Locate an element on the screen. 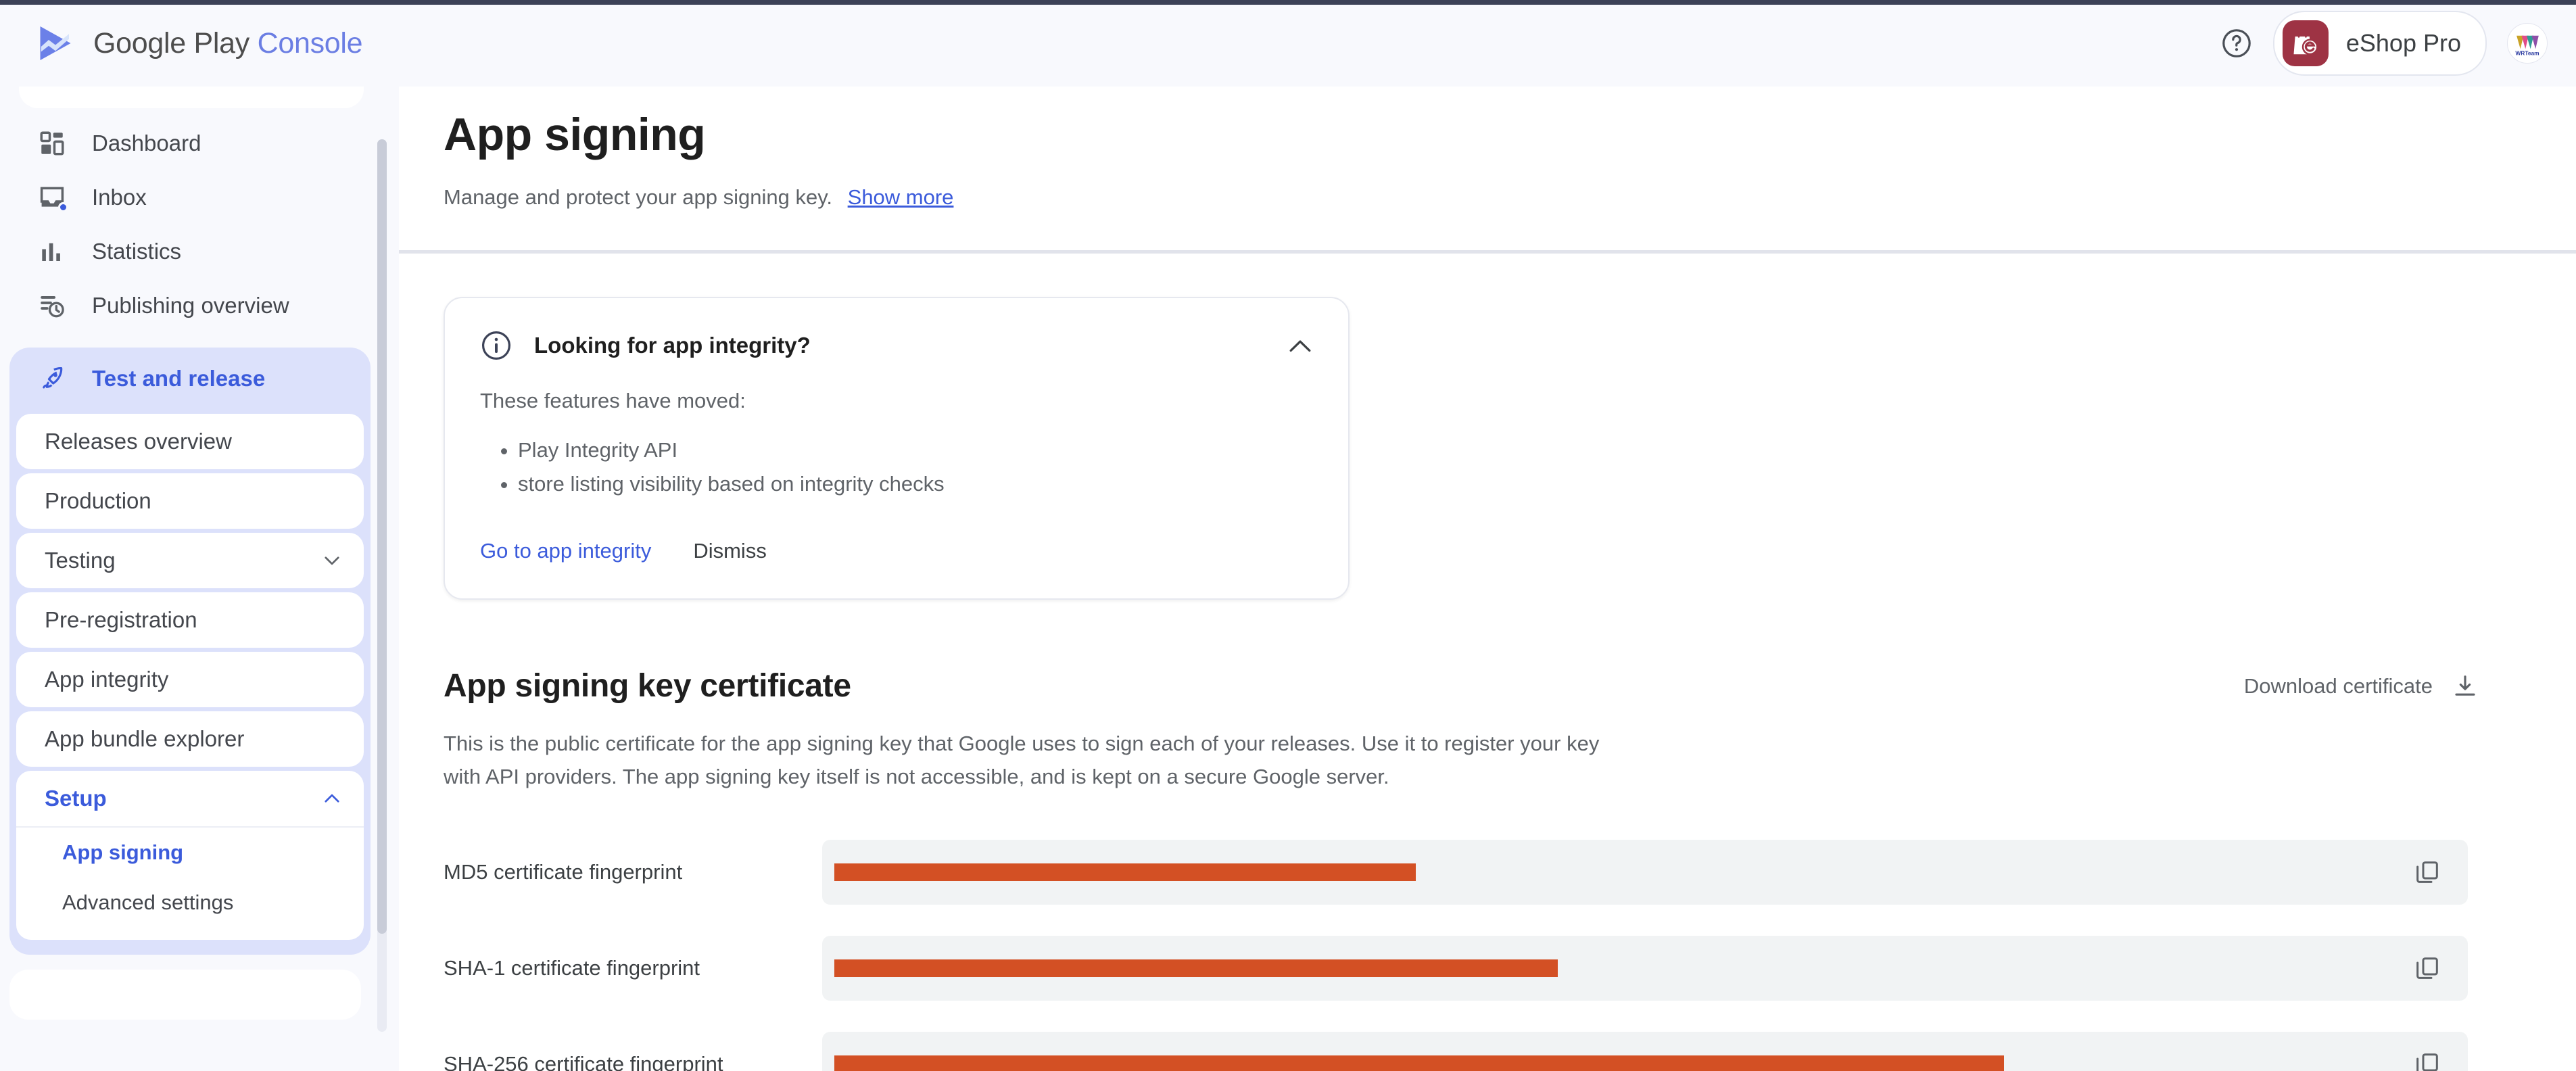  info-card-body: These features have moved: is located at coordinates (613, 401).